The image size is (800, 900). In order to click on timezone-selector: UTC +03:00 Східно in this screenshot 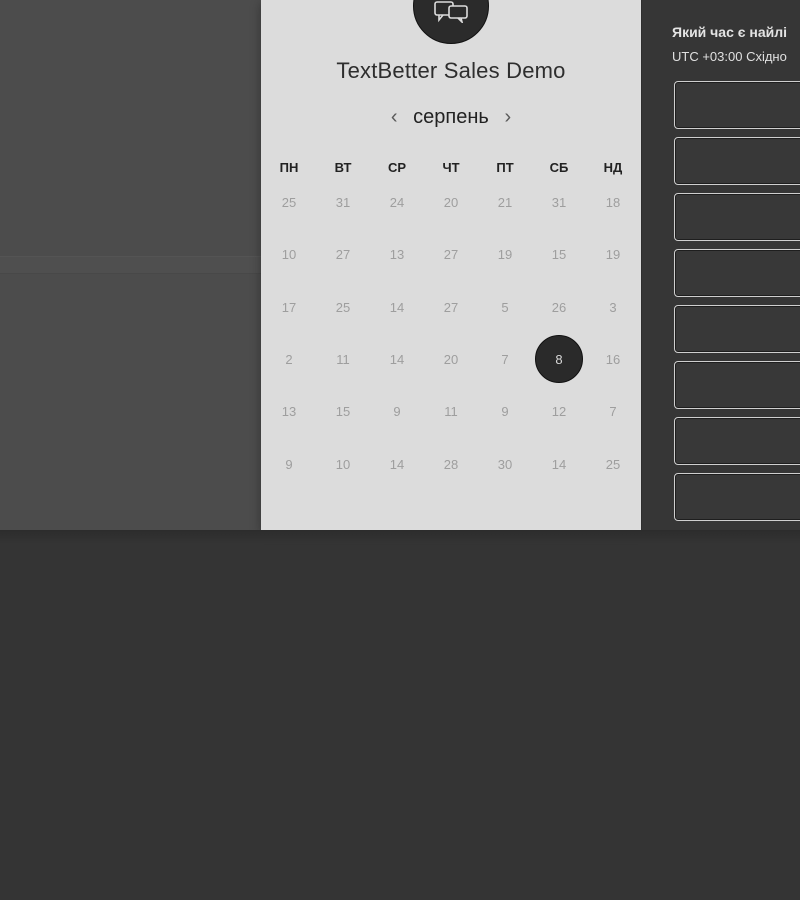, I will do `click(729, 56)`.